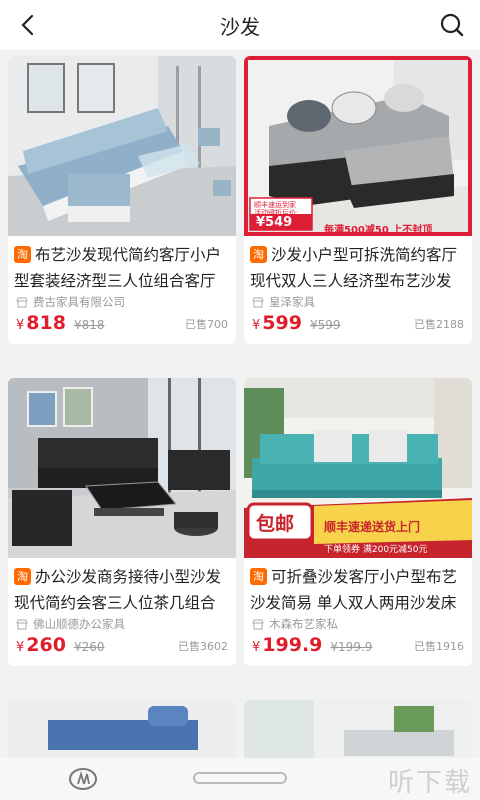 This screenshot has height=800, width=480. Describe the element at coordinates (89, 647) in the screenshot. I see `original-price: ¥260` at that location.